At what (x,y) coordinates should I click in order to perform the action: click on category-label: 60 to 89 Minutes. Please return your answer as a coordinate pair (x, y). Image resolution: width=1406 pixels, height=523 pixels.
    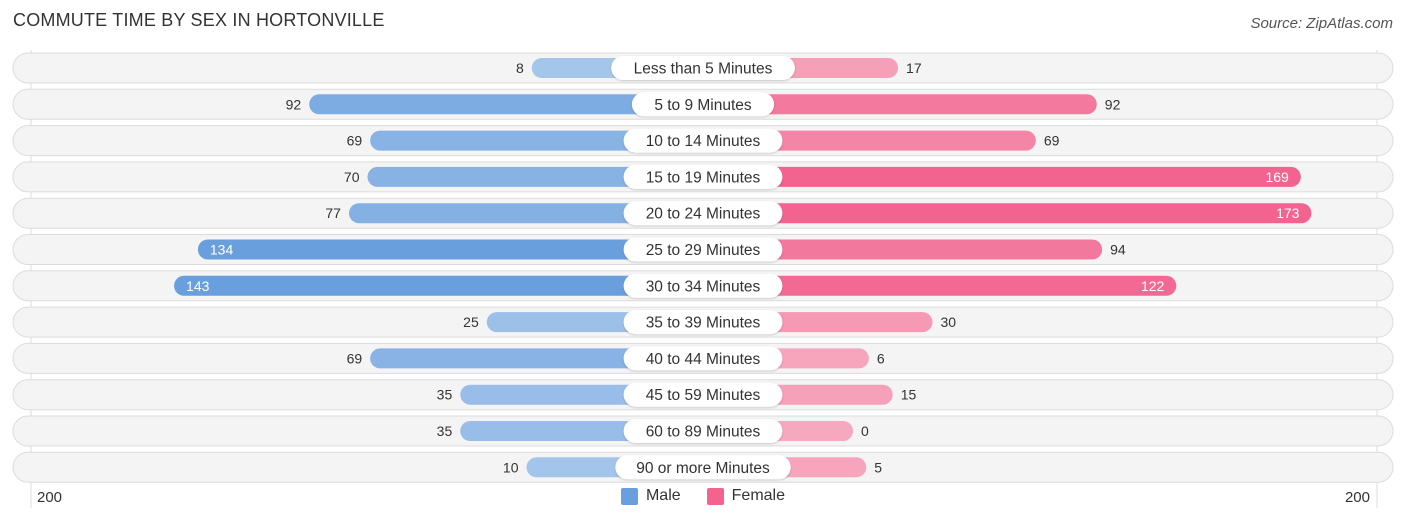
    Looking at the image, I should click on (703, 432).